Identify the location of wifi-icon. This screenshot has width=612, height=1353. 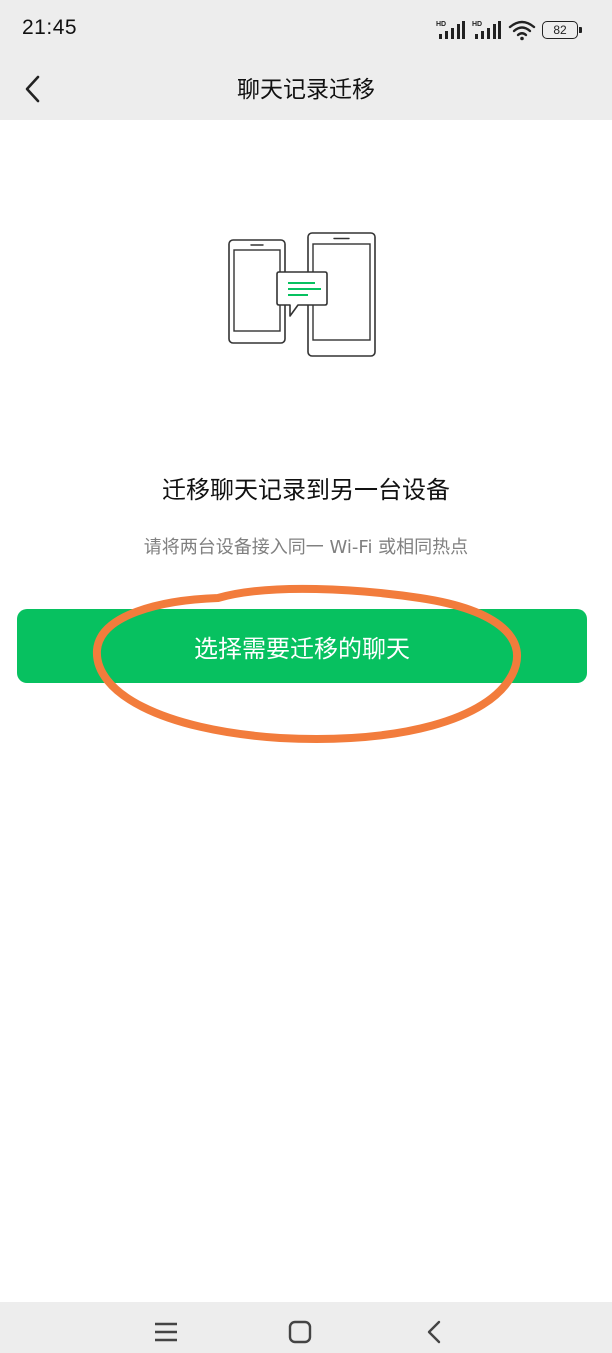
(522, 30).